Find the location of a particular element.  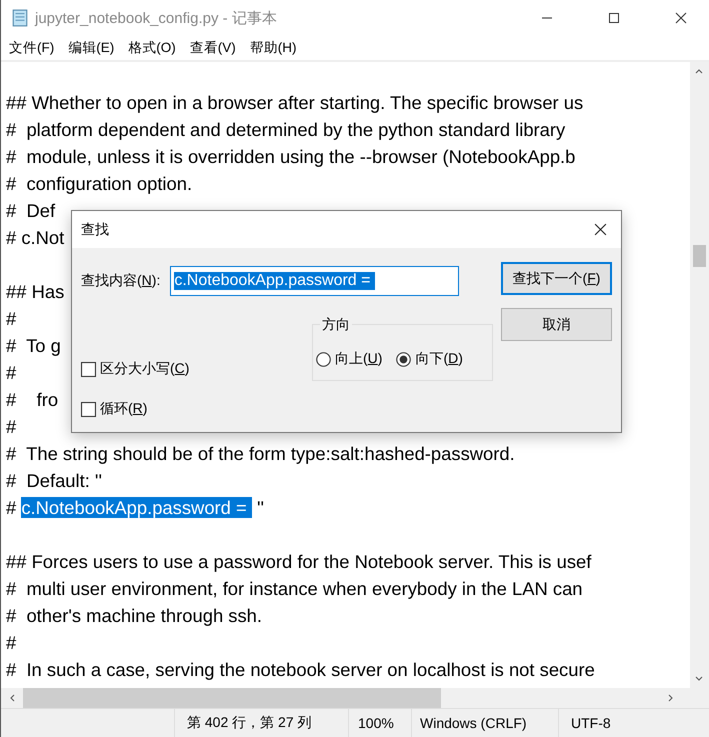

radio-option: 向上(U) is located at coordinates (349, 359).